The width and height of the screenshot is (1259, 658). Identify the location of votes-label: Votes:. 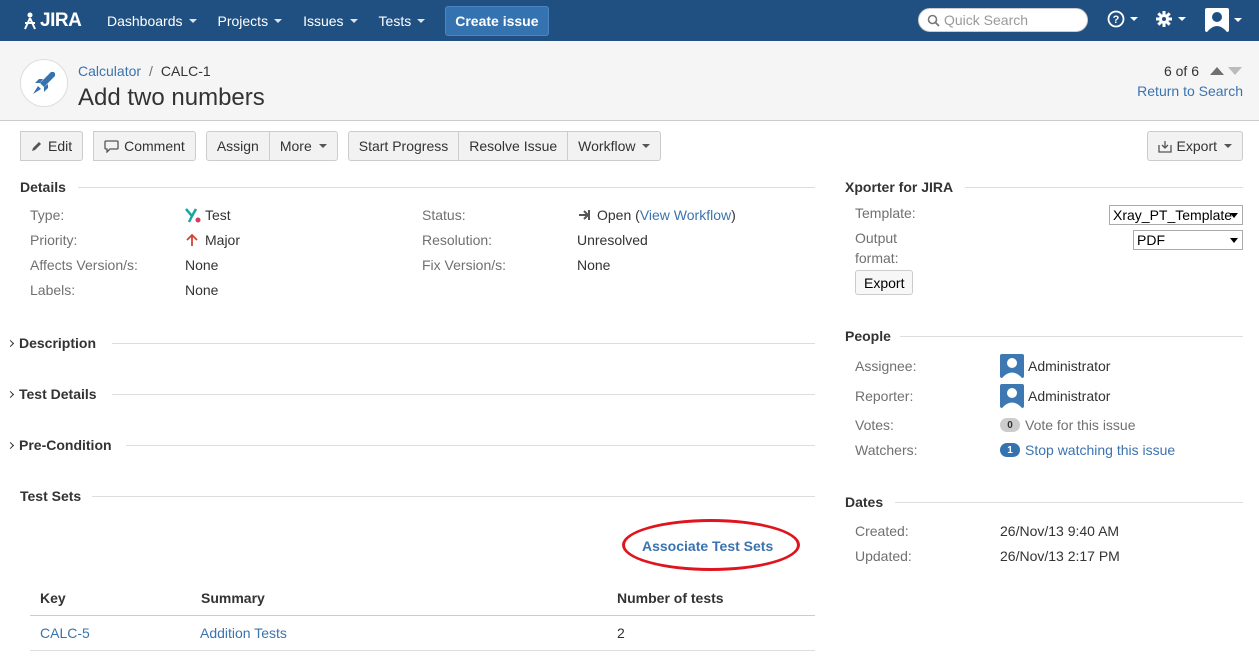
(874, 425).